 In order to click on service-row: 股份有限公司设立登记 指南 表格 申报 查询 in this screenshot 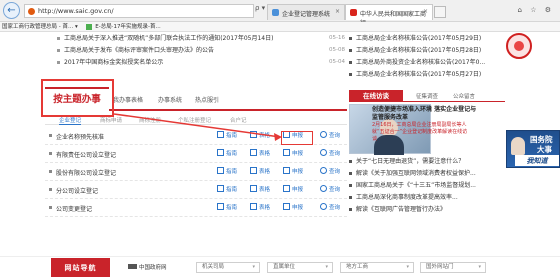, I will do `click(196, 172)`.